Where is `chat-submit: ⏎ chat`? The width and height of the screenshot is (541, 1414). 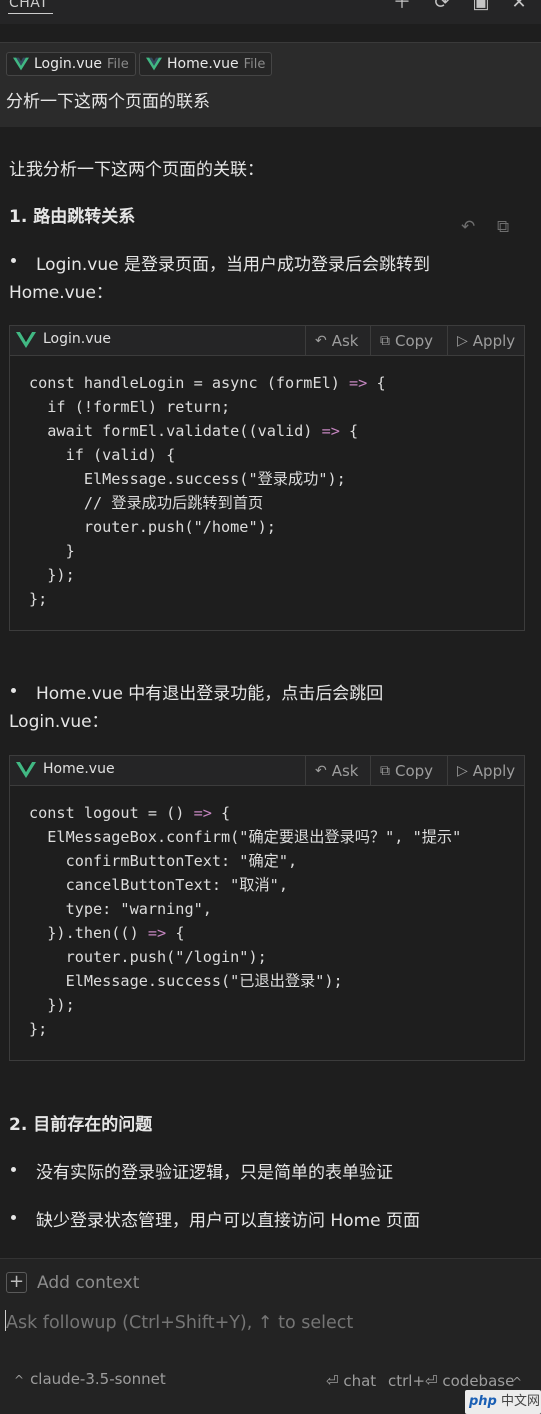
chat-submit: ⏎ chat is located at coordinates (351, 1381).